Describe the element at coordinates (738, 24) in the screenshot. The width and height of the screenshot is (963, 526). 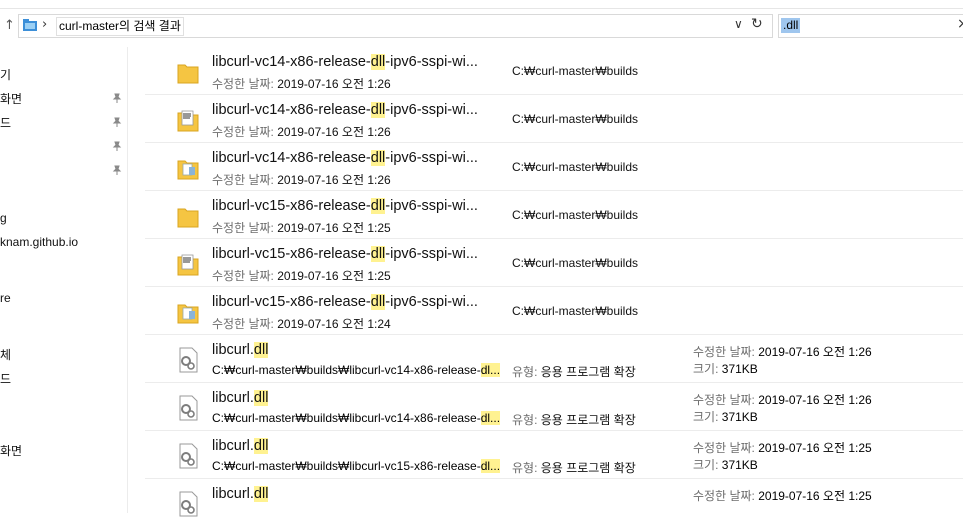
I see `chevron-down-icon: ∨` at that location.